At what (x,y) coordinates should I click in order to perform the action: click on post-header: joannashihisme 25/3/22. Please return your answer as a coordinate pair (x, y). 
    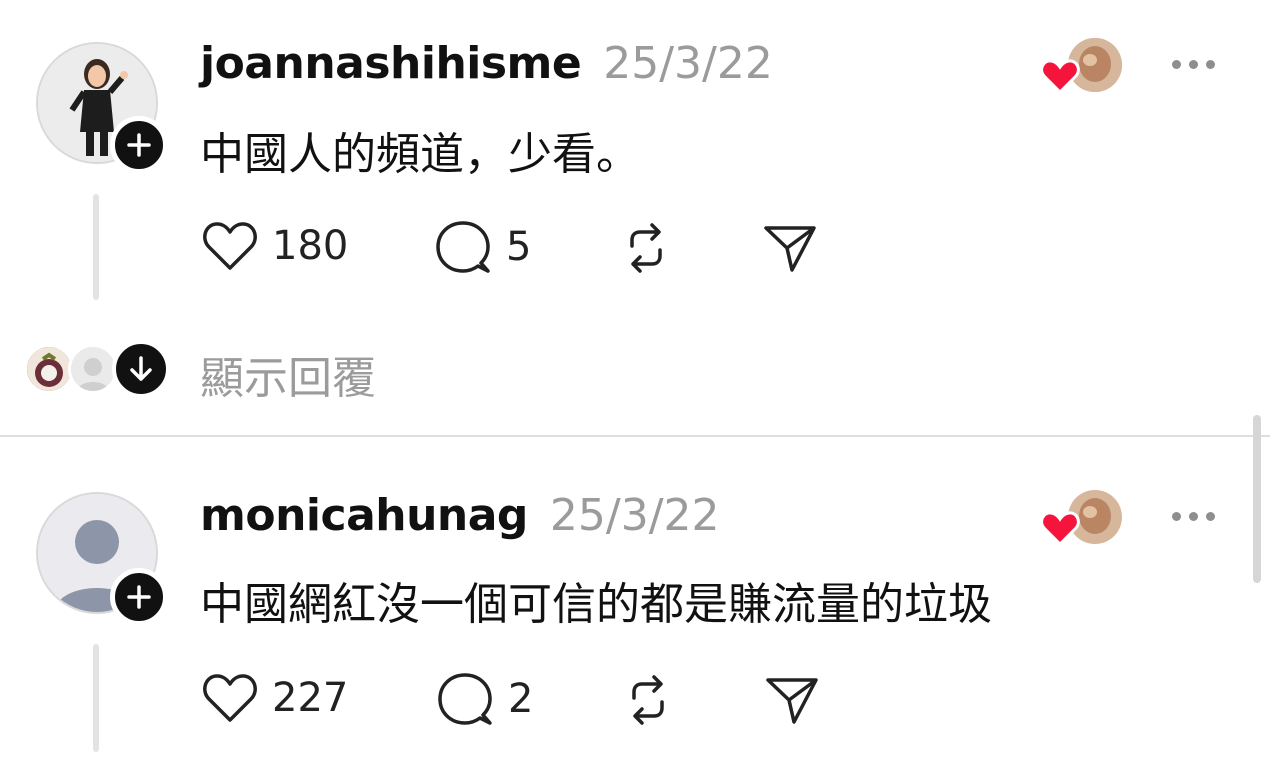
    Looking at the image, I should click on (486, 63).